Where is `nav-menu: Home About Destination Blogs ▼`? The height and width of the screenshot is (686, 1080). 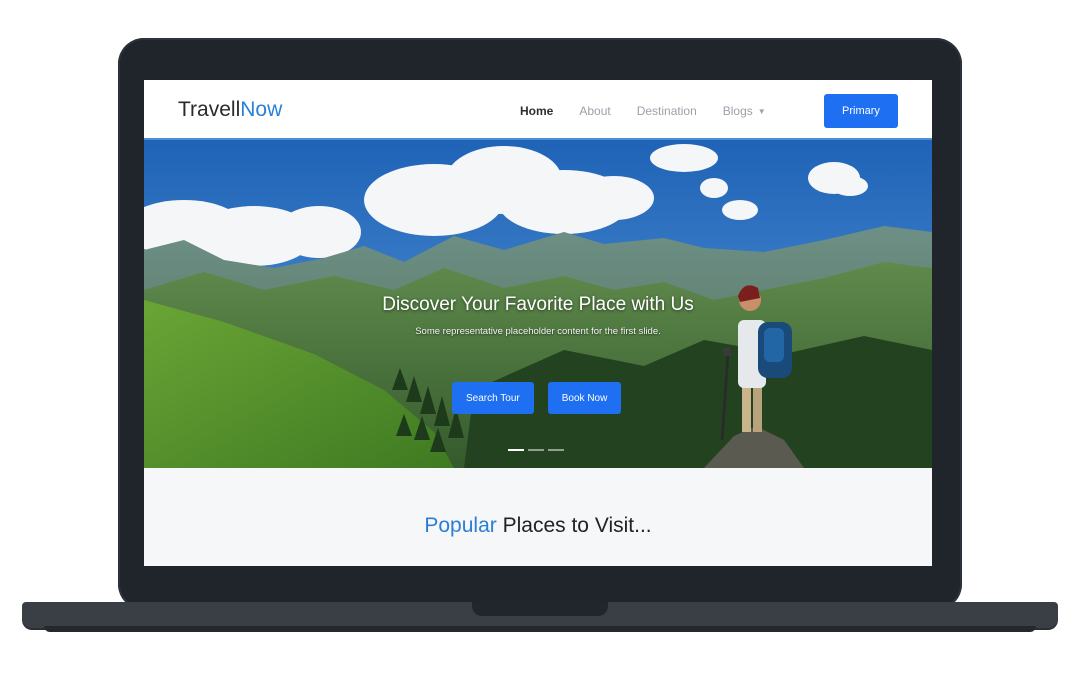
nav-menu: Home About Destination Blogs ▼ is located at coordinates (643, 111).